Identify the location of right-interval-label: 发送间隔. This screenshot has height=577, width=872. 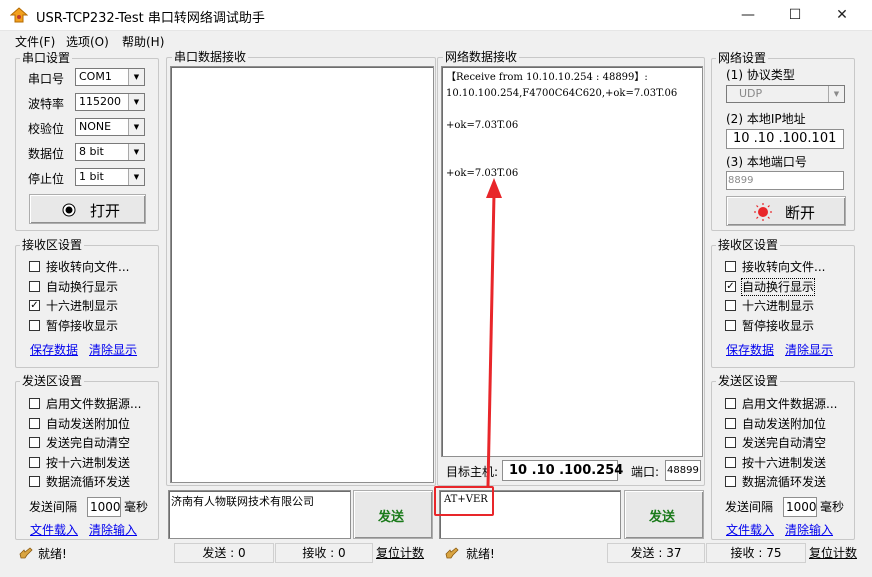
(749, 507).